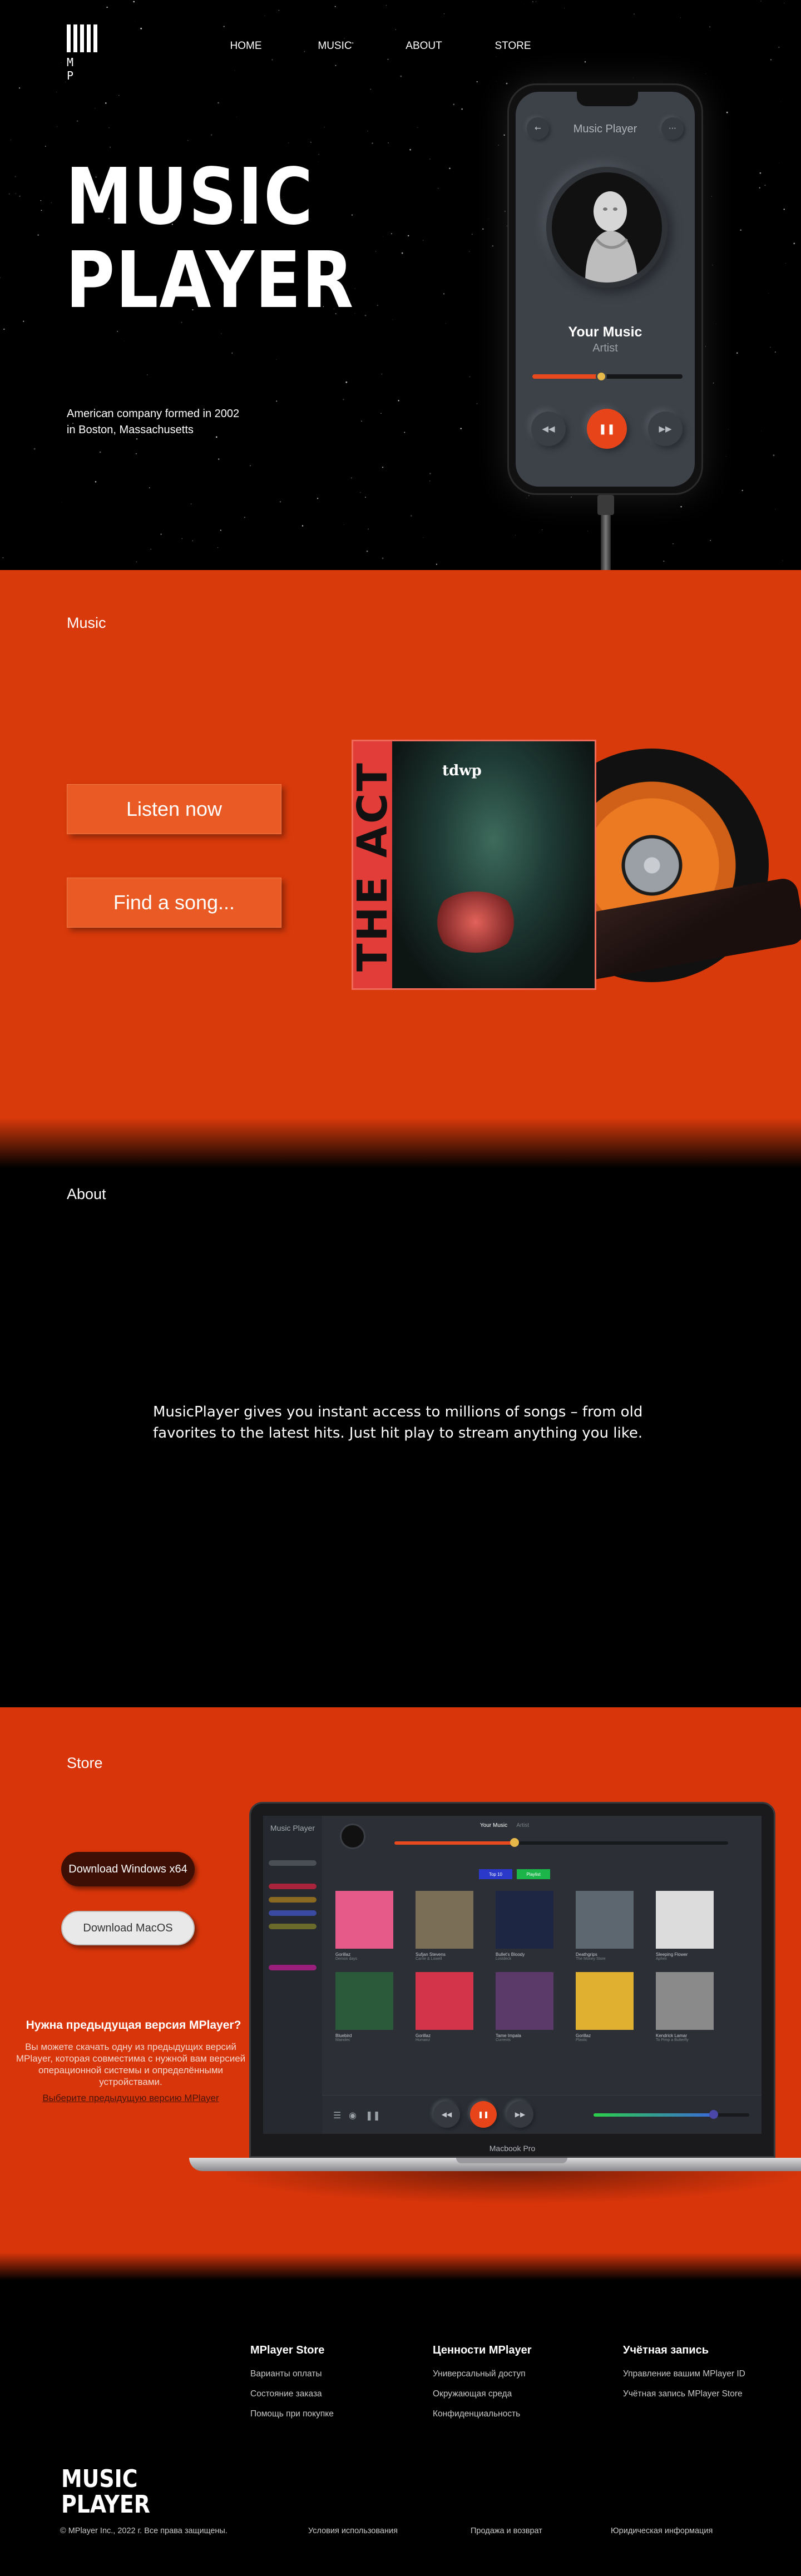 This screenshot has width=801, height=2576. I want to click on phone-artist-name: Artist, so click(605, 348).